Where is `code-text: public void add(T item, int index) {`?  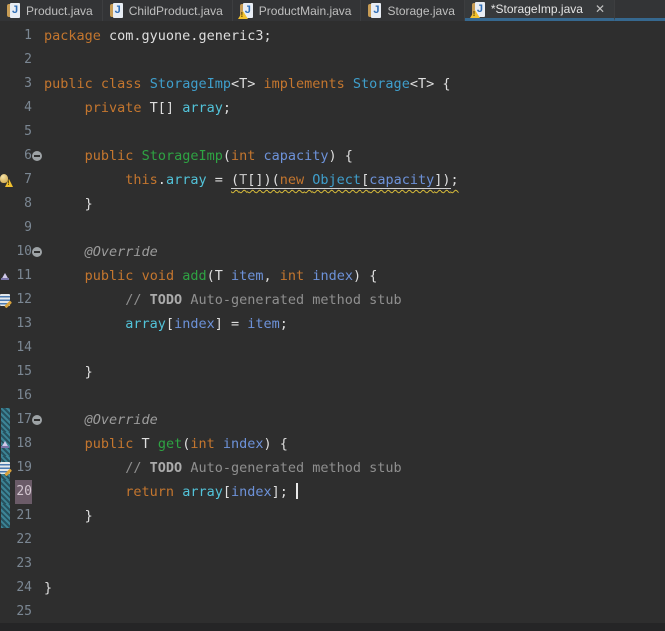 code-text: public void add(T item, int index) { is located at coordinates (354, 276).